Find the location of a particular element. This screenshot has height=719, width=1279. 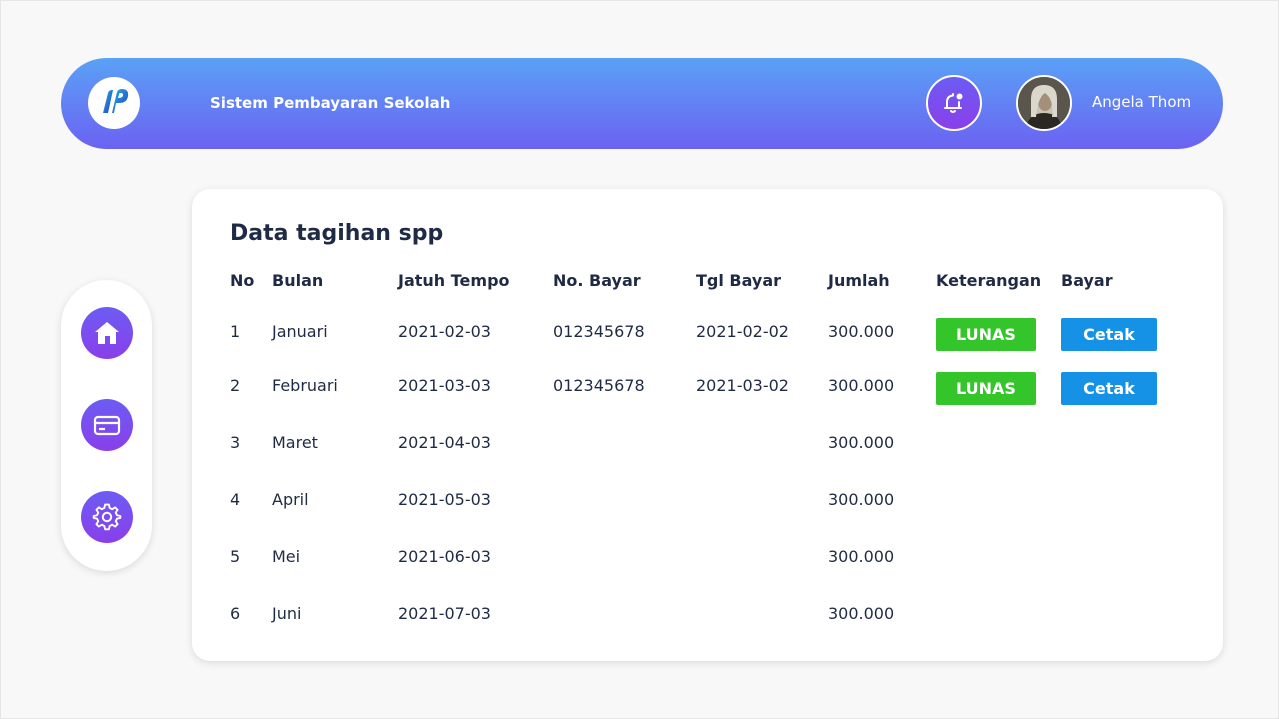

cell-jatuh-tempo: 2021-07-03 is located at coordinates (444, 613).